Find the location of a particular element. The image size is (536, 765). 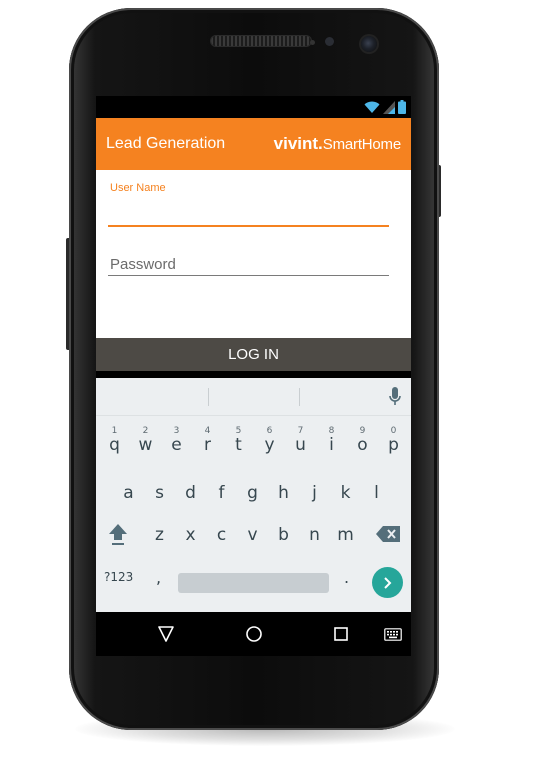

keyboard-switch-icon is located at coordinates (393, 634).